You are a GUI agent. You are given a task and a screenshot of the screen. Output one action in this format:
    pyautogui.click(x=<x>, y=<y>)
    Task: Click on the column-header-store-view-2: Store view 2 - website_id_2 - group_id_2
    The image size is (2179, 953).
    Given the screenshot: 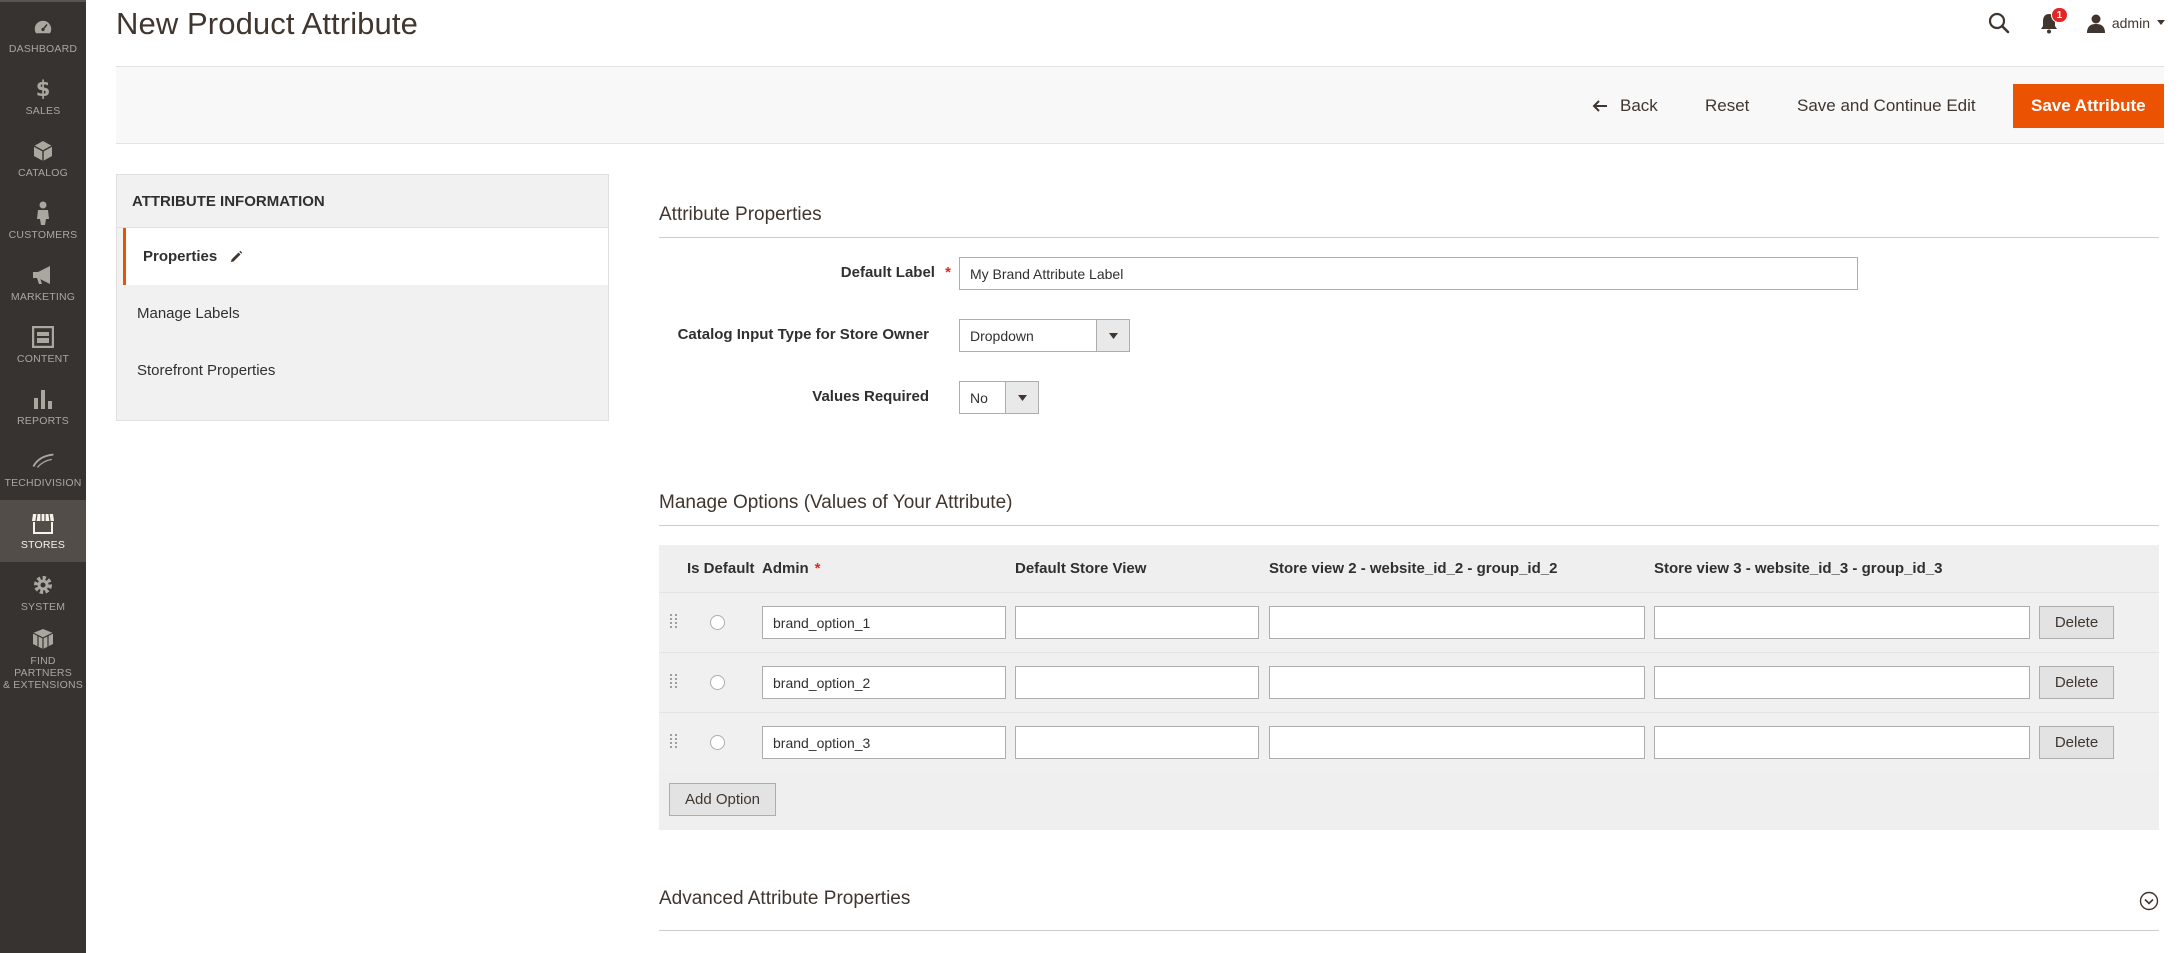 What is the action you would take?
    pyautogui.click(x=1413, y=568)
    